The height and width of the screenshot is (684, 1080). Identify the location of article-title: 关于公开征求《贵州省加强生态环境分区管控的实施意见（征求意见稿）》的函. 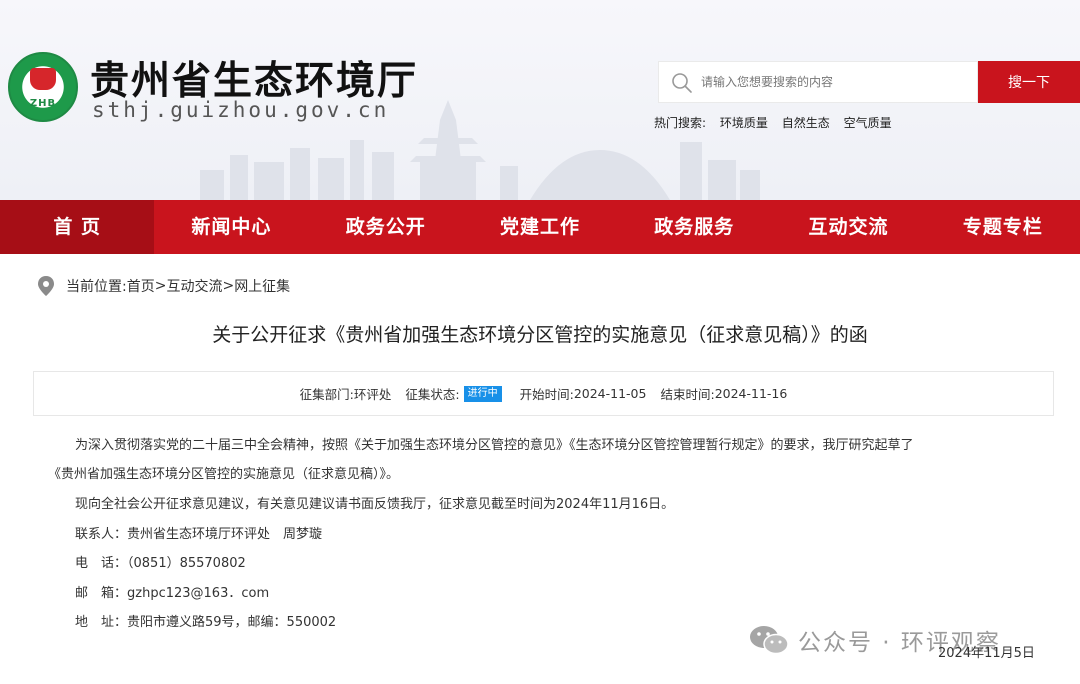
(540, 335).